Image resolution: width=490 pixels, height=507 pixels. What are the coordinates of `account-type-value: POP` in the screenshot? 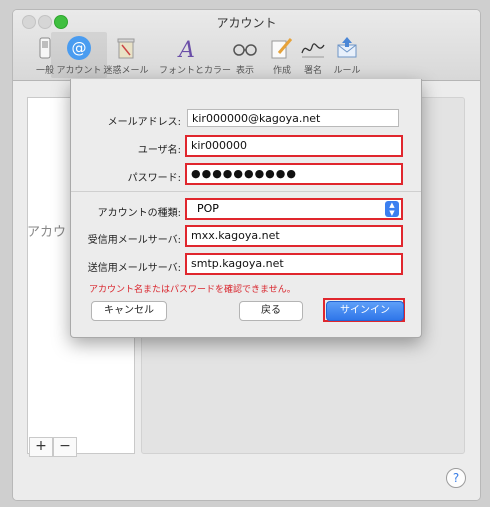 It's located at (208, 208).